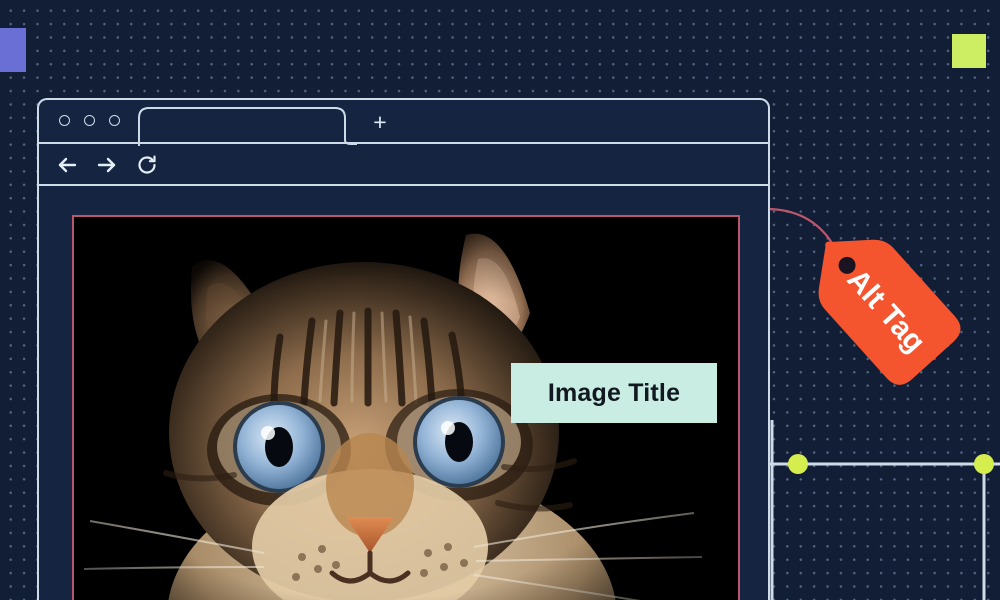 This screenshot has height=600, width=1000. Describe the element at coordinates (403, 123) in the screenshot. I see `browser-tab-strip: +` at that location.